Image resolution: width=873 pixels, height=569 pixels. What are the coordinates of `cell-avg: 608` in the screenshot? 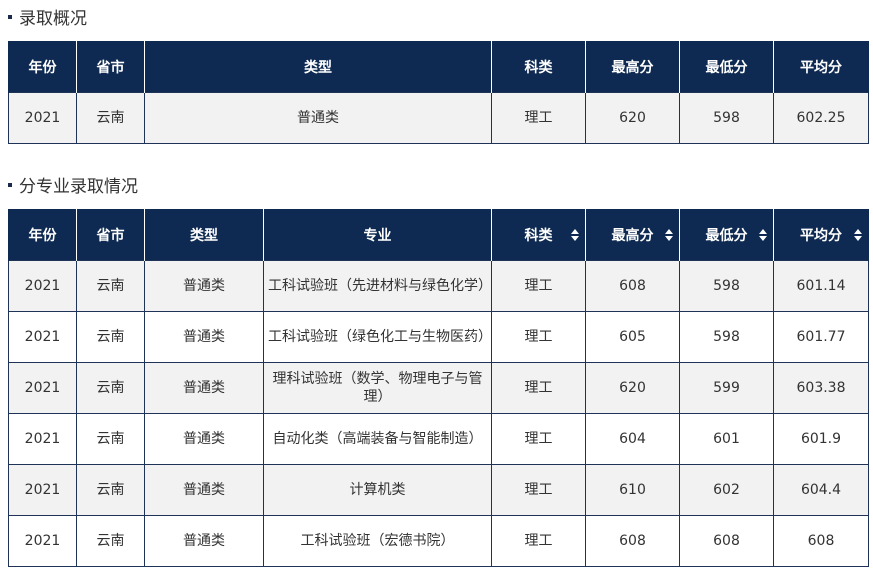 It's located at (821, 541).